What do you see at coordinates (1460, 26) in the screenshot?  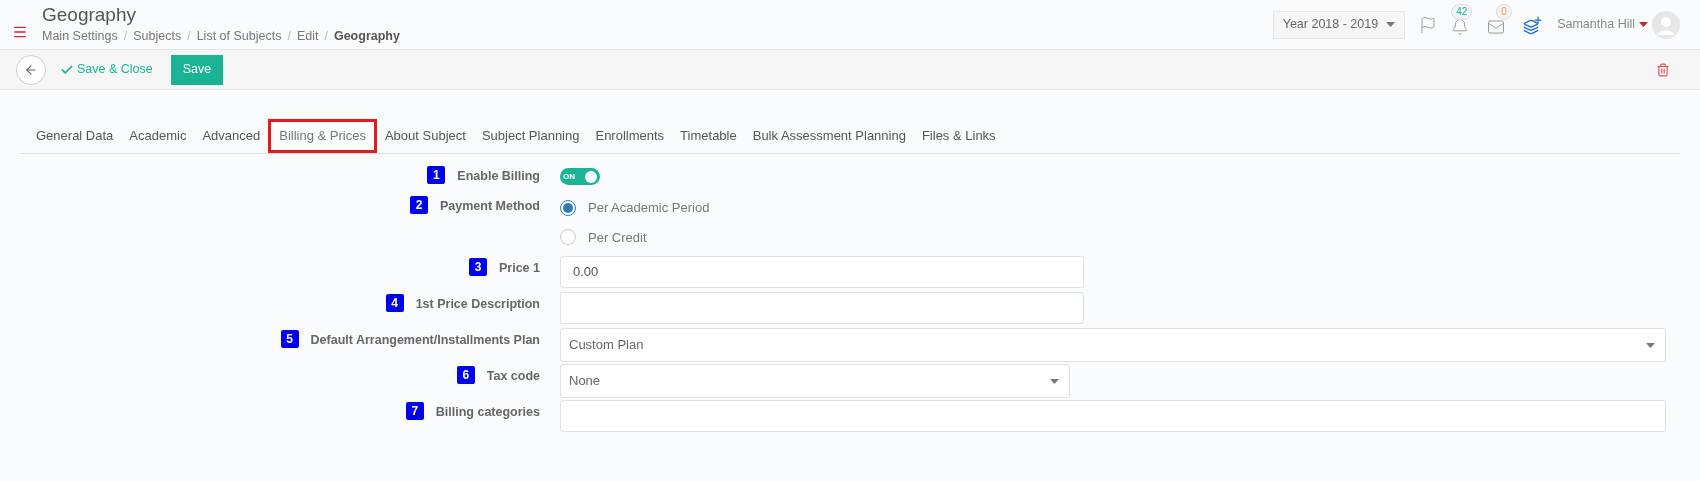 I see `bell-icon` at bounding box center [1460, 26].